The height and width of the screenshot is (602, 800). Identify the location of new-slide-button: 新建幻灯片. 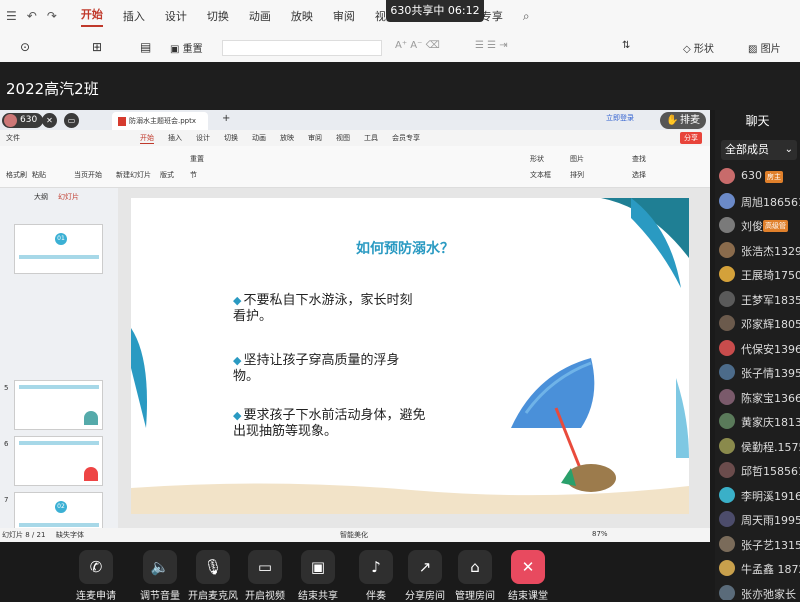
(133, 175).